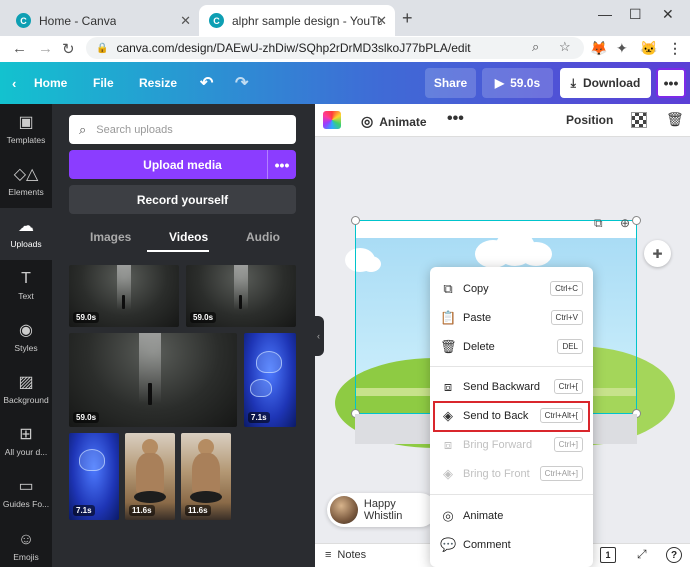 This screenshot has width=690, height=567. I want to click on more-options-button: •••, so click(671, 83).